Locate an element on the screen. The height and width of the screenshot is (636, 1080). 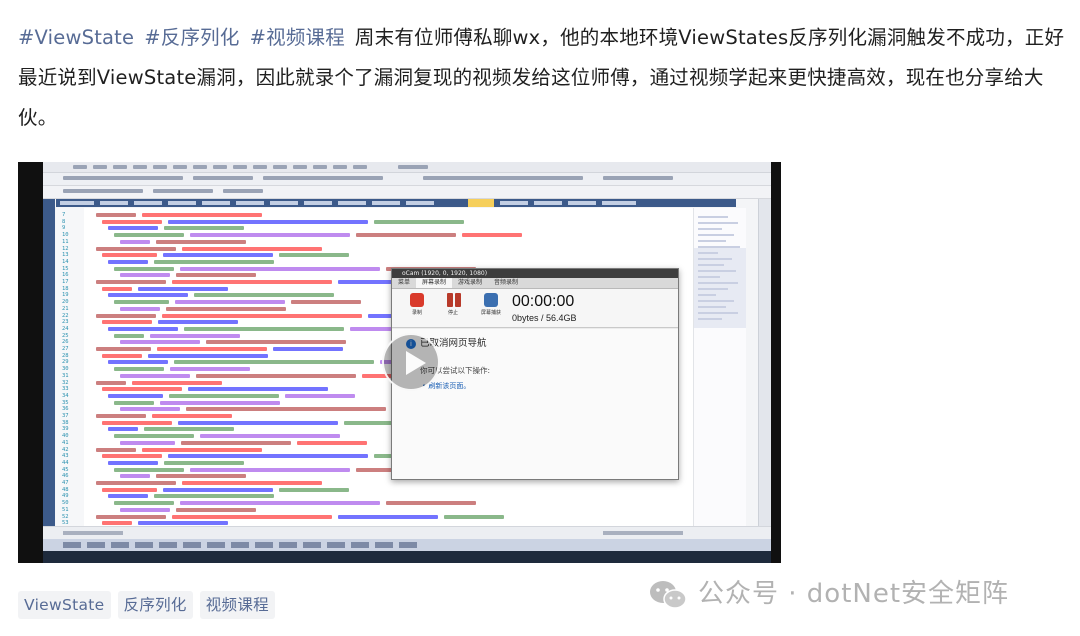
record-button: 录制 is located at coordinates (417, 304).